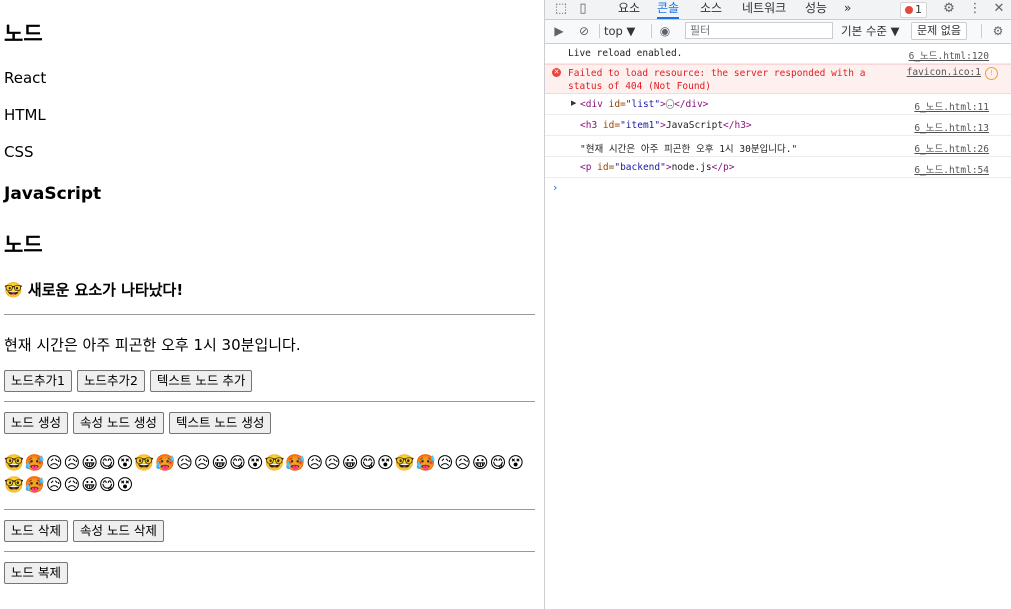 The width and height of the screenshot is (1011, 609). What do you see at coordinates (591, 104) in the screenshot?
I see `tag-open: <div` at bounding box center [591, 104].